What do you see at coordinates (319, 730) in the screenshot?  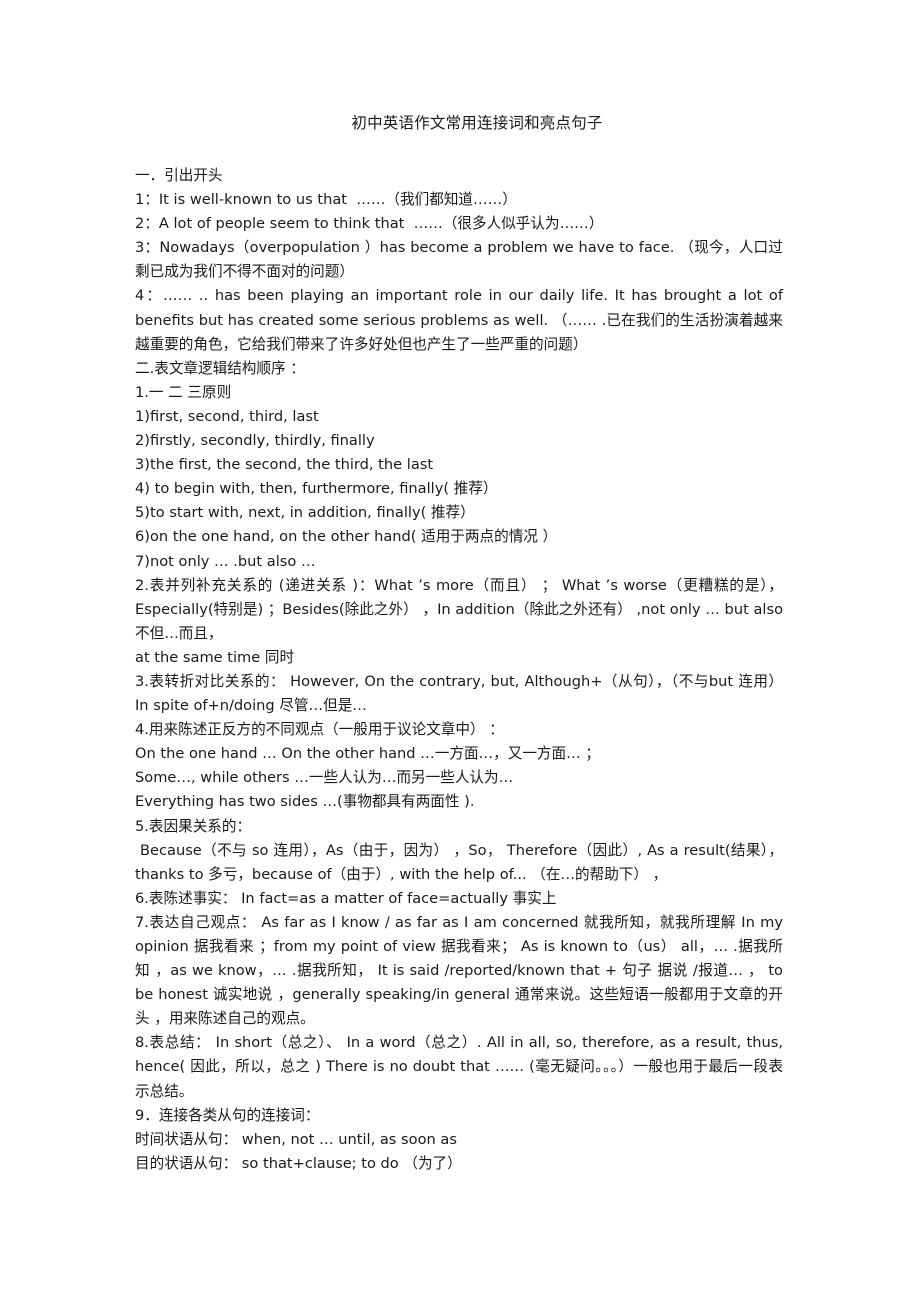 I see `body-line: 4.用来陈述正反方的不同观点（一般用于议论文章中） ：` at bounding box center [319, 730].